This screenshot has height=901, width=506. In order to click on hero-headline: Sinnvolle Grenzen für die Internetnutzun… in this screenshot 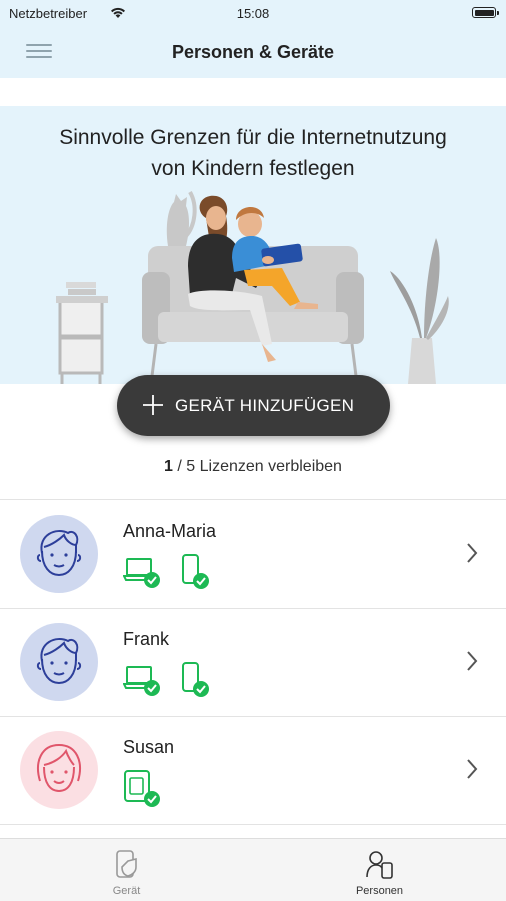, I will do `click(253, 153)`.